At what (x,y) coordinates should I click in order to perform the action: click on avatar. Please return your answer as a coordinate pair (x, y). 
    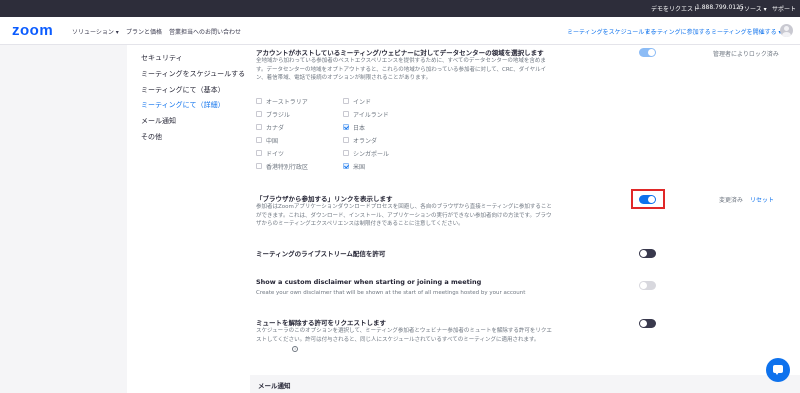
    Looking at the image, I should click on (786, 30).